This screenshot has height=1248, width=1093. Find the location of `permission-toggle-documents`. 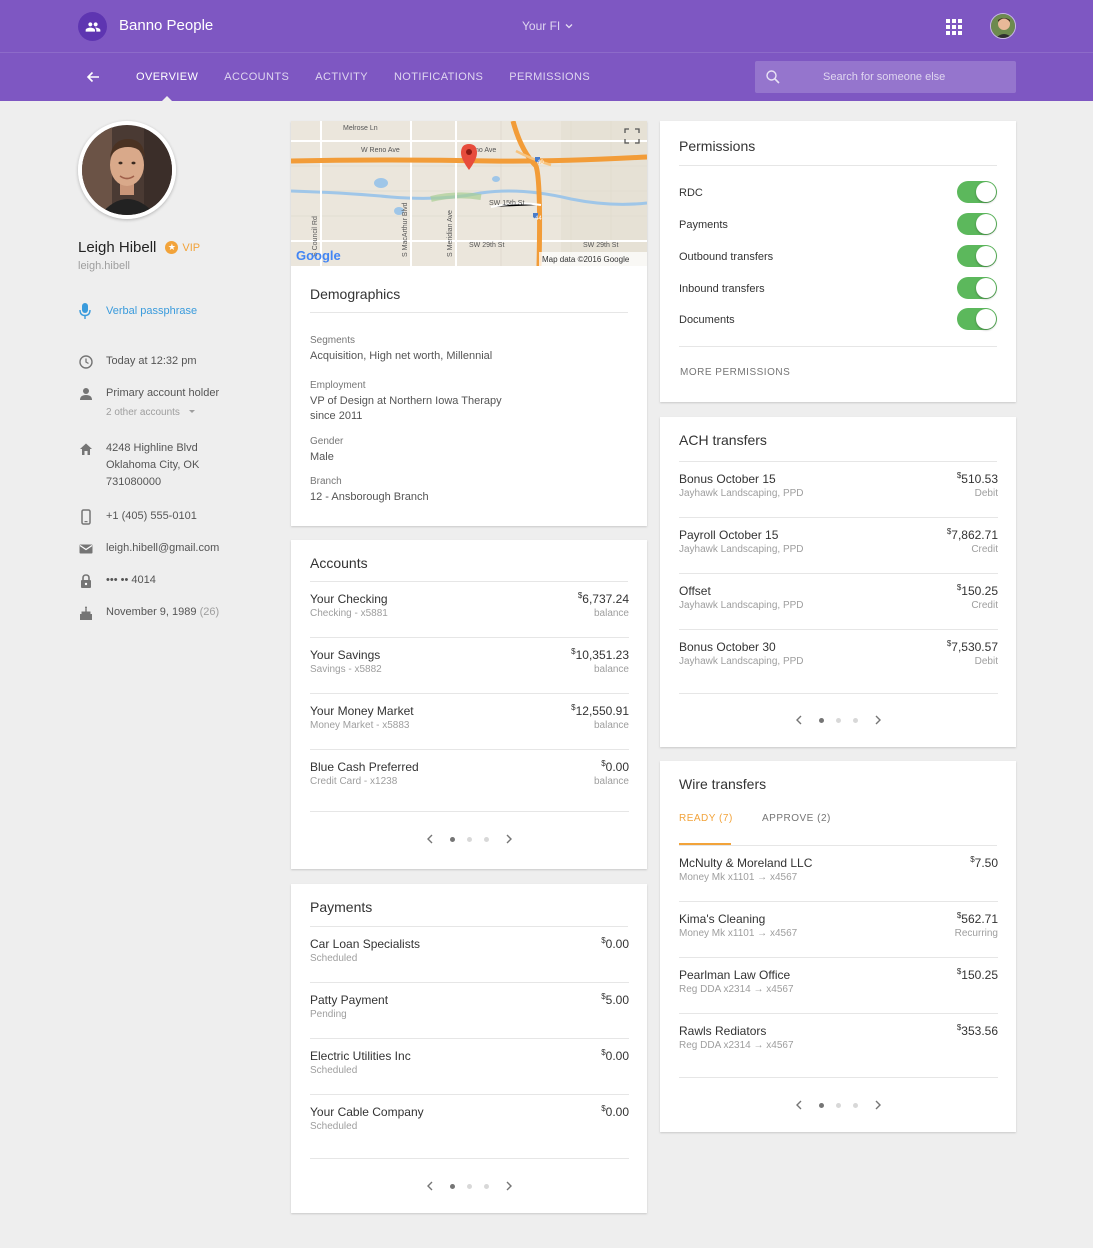

permission-toggle-documents is located at coordinates (977, 319).